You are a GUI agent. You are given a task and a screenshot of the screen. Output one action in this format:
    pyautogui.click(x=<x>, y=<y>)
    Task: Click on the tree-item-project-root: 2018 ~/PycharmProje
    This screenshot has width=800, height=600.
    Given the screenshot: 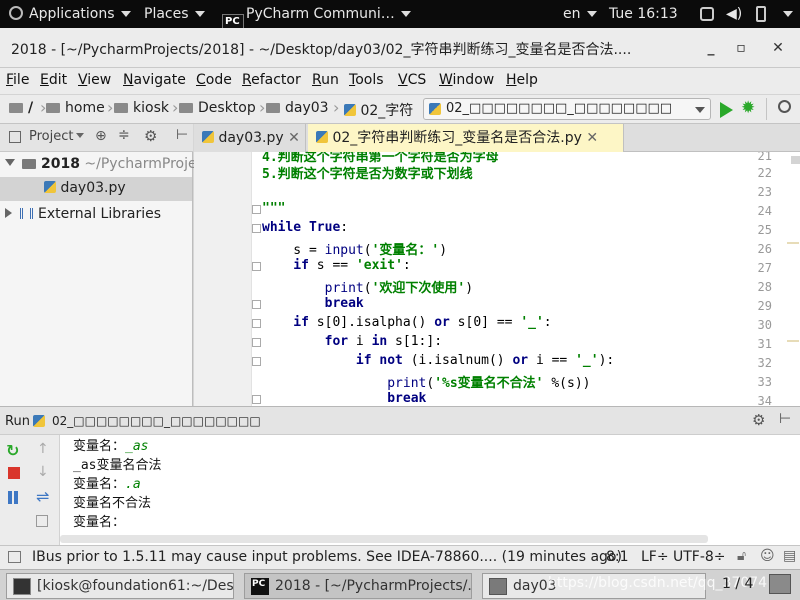 What is the action you would take?
    pyautogui.click(x=101, y=164)
    